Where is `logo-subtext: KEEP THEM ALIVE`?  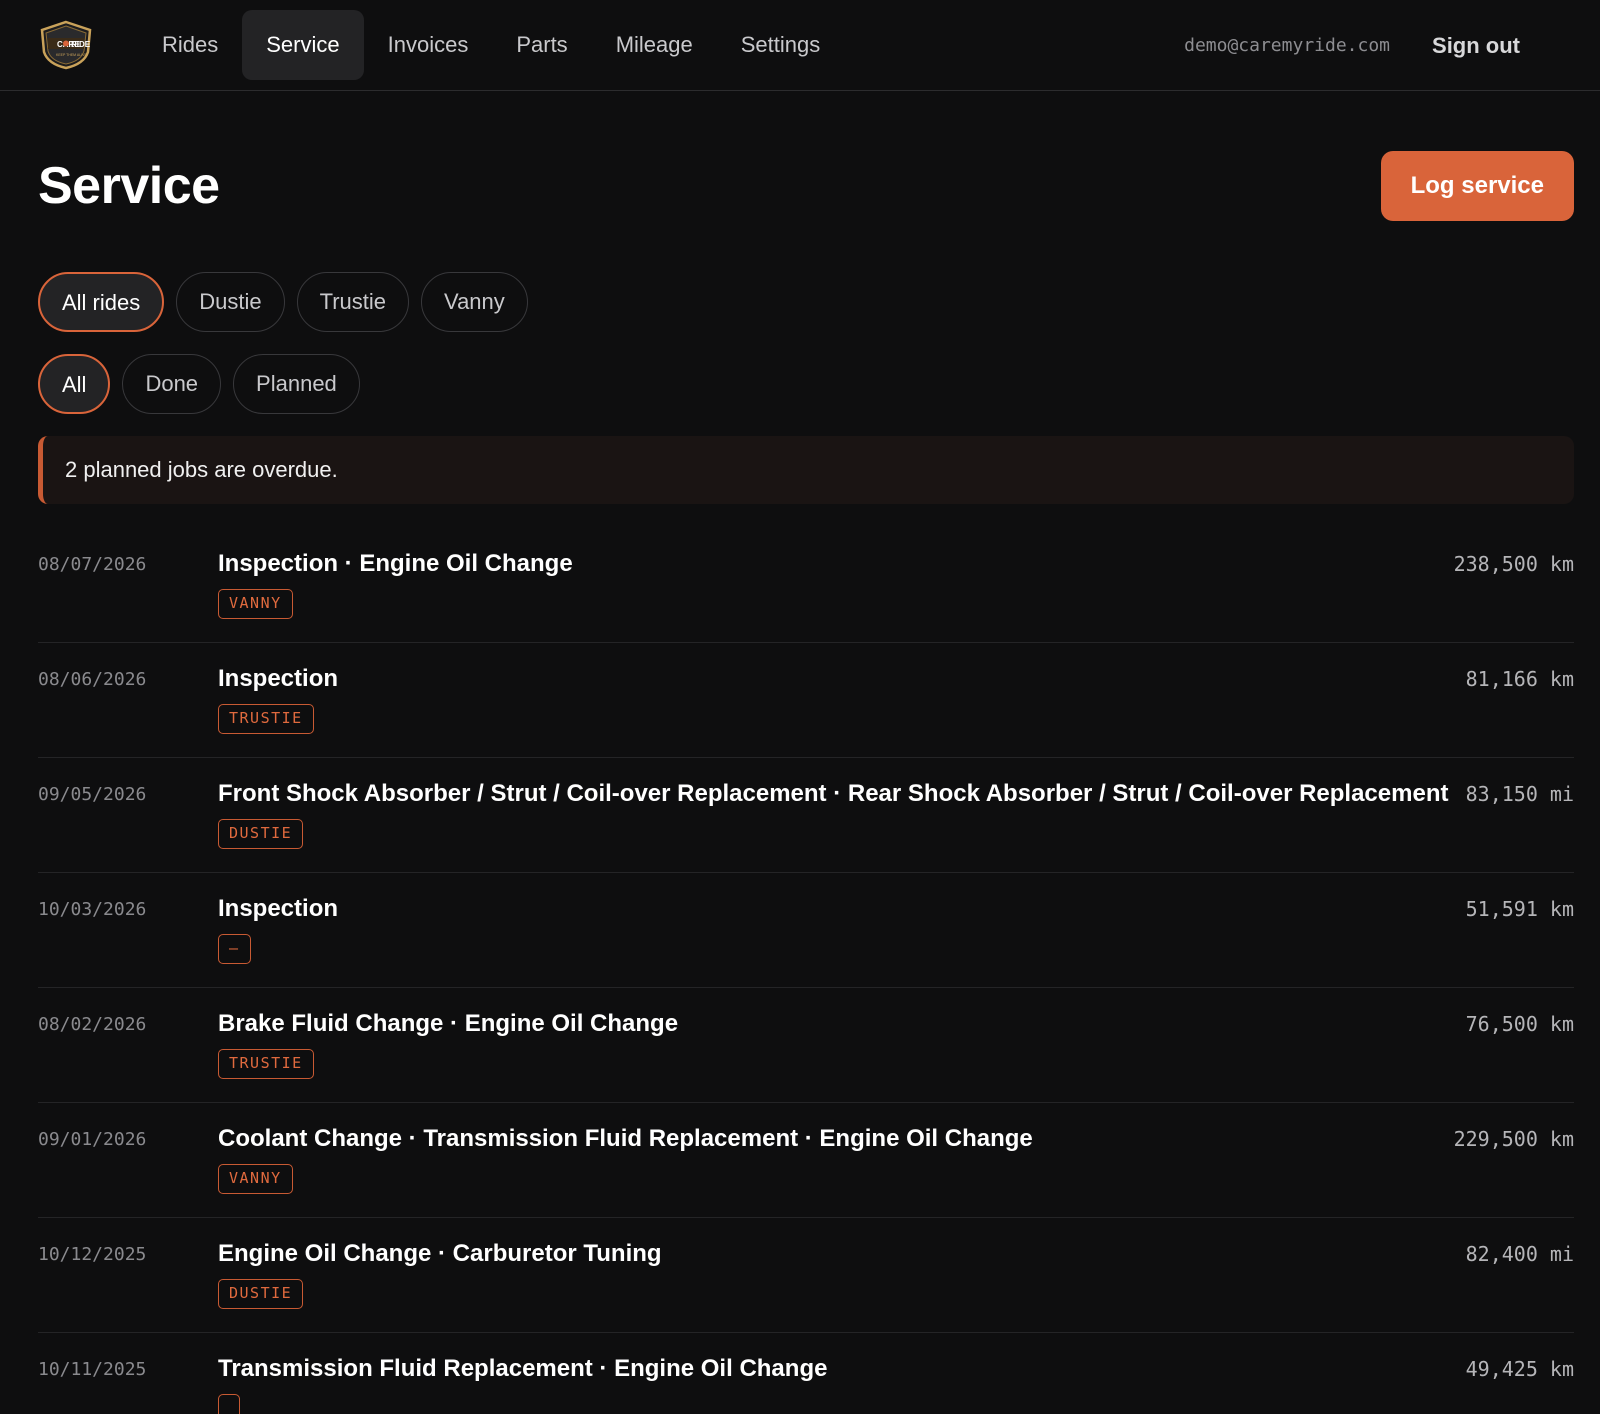 logo-subtext: KEEP THEM ALIVE is located at coordinates (71, 55).